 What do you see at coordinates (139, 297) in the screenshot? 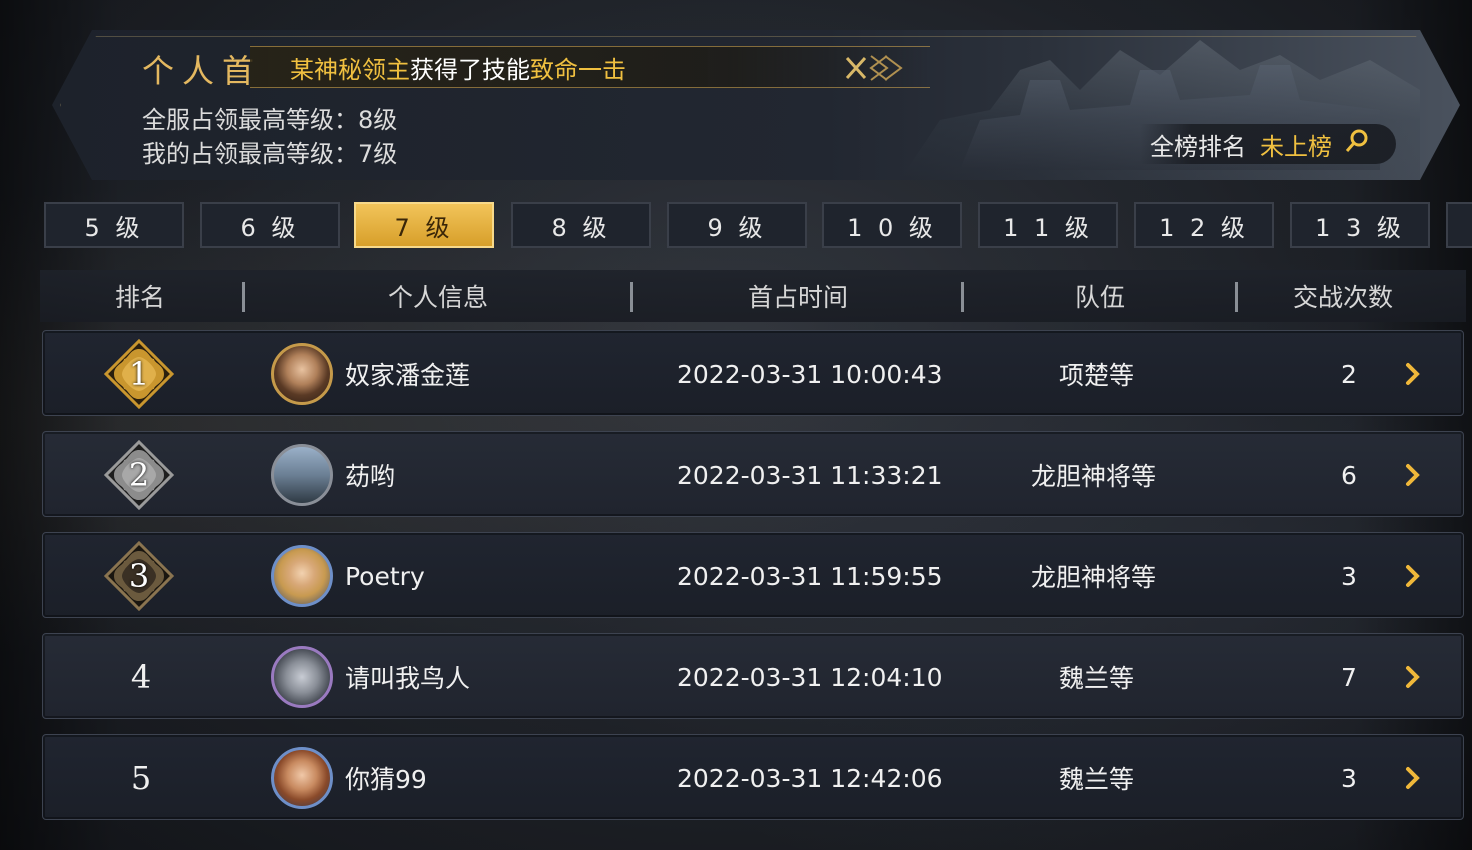
I see `header-rank: 排名` at bounding box center [139, 297].